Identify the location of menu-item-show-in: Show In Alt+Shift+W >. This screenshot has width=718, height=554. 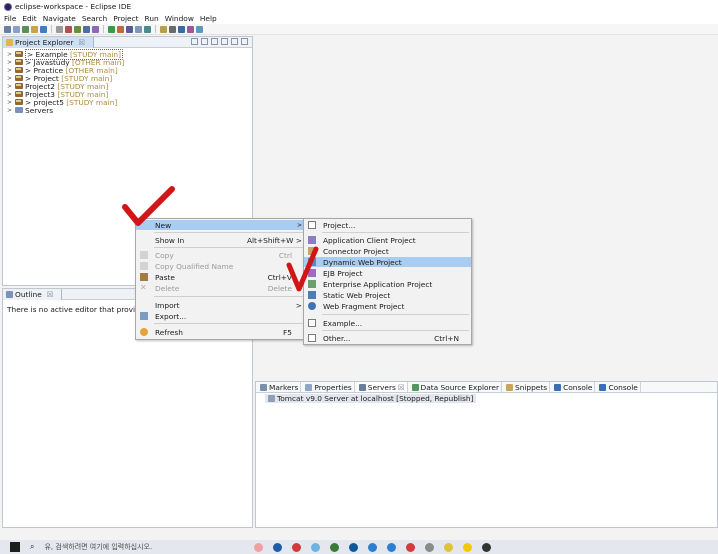
(221, 240).